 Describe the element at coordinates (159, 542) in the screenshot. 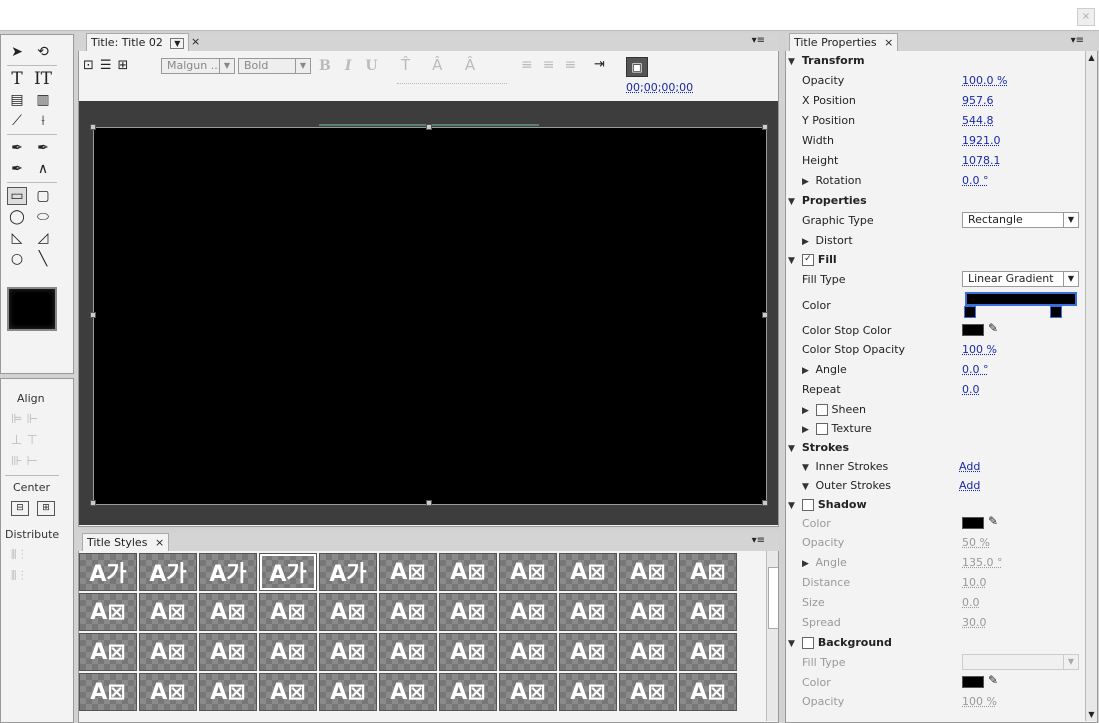

I see `close-styles-tab-icon: ×` at that location.